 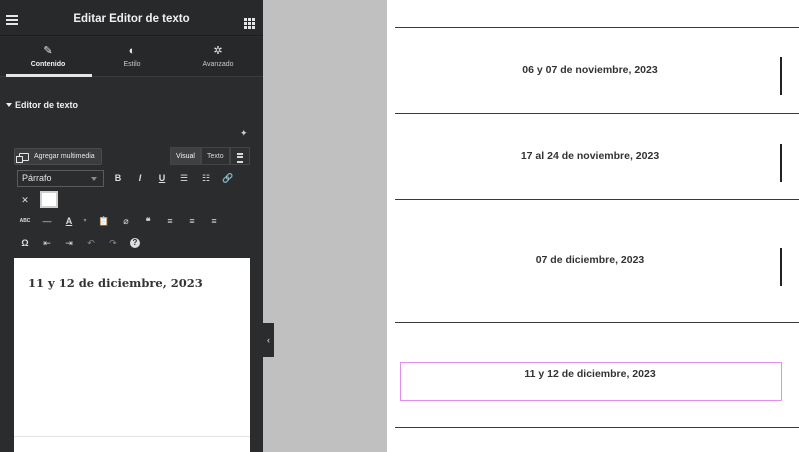 I want to click on add-media-button: Agregar multimedia, so click(x=58, y=156).